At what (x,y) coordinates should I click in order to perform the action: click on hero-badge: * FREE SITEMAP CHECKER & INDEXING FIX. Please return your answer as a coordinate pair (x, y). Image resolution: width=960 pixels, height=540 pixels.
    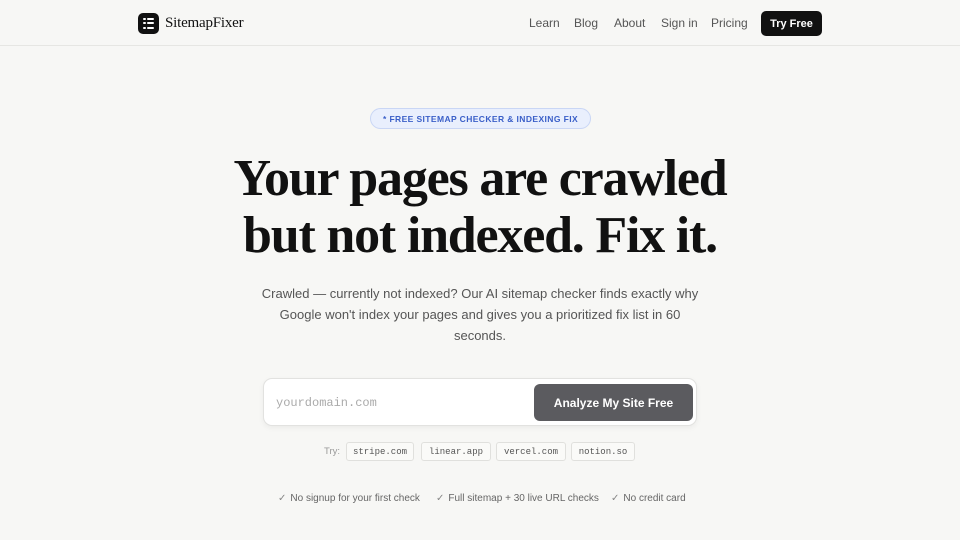
    Looking at the image, I should click on (480, 118).